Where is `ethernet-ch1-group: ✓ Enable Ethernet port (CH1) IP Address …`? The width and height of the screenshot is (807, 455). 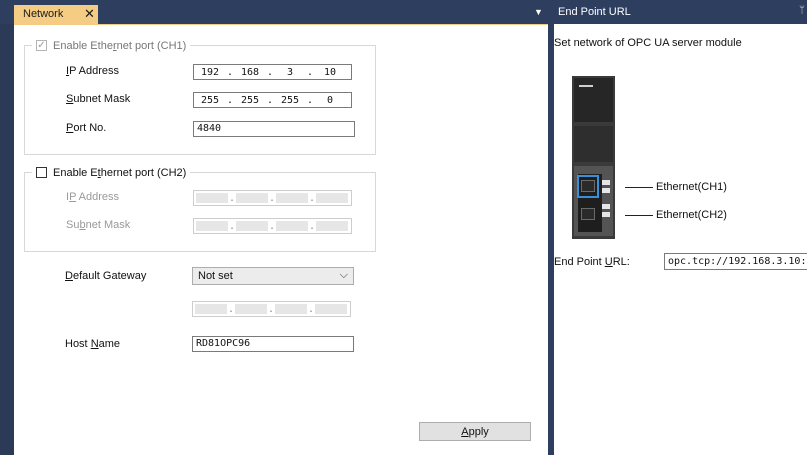 ethernet-ch1-group: ✓ Enable Ethernet port (CH1) IP Address … is located at coordinates (200, 96).